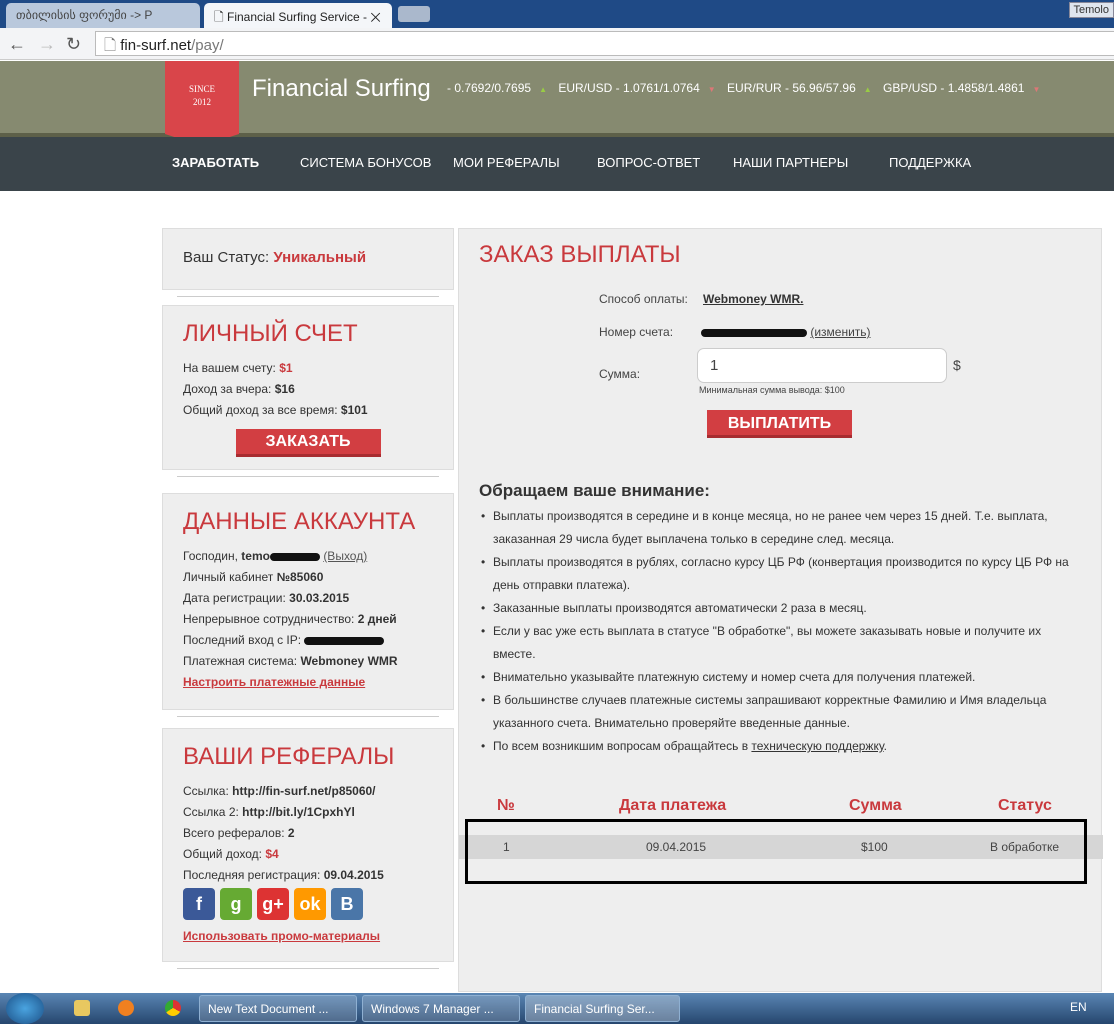 This screenshot has height=1024, width=1114. I want to click on coop-days: 2 дней, so click(377, 619).